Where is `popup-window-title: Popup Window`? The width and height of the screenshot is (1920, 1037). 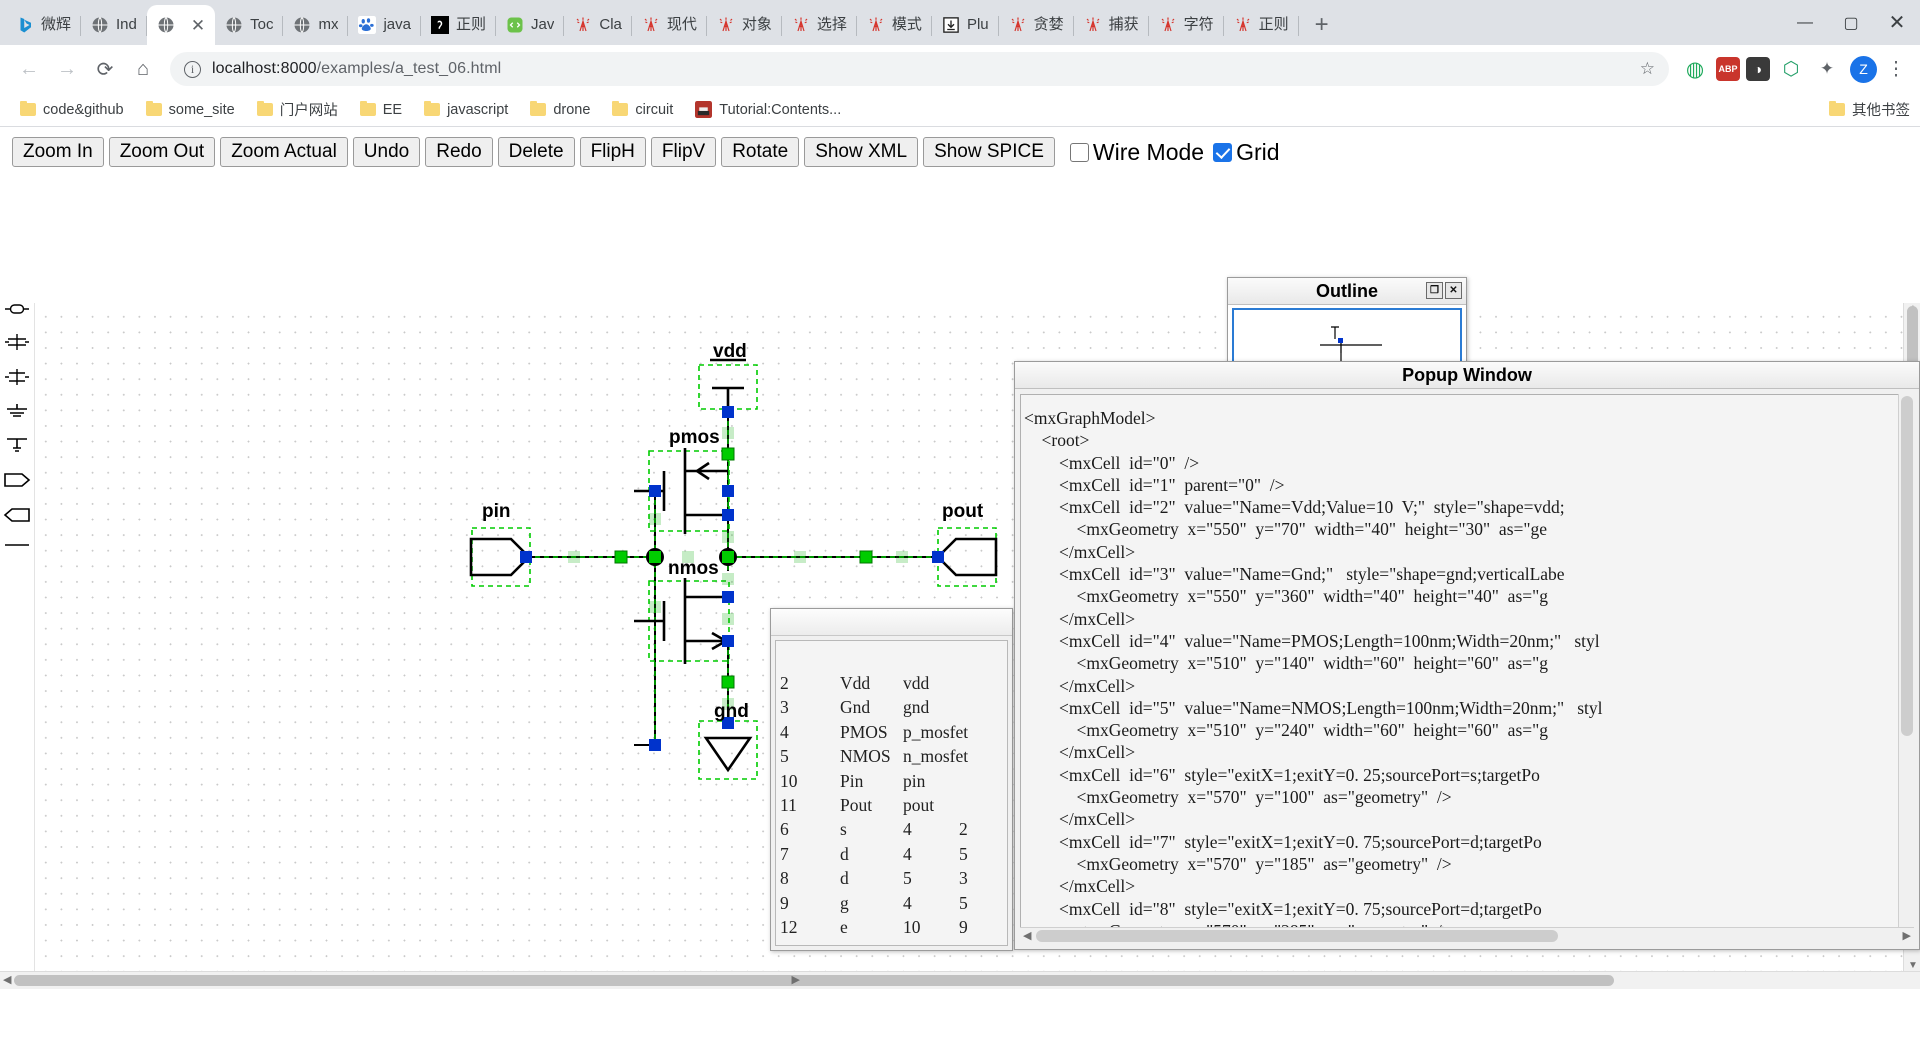 popup-window-title: Popup Window is located at coordinates (1467, 374).